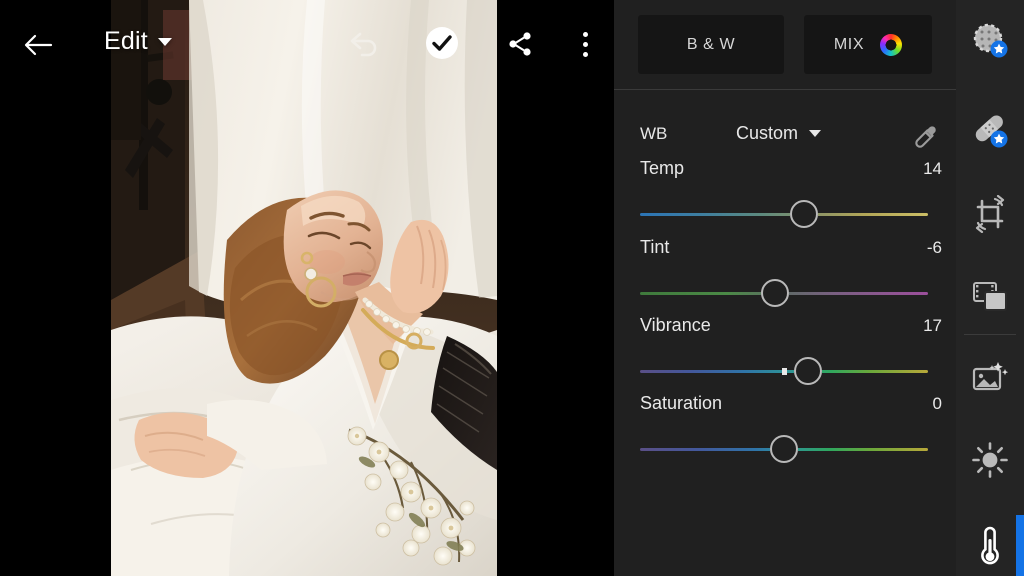 This screenshot has height=576, width=1024. What do you see at coordinates (655, 247) in the screenshot?
I see `slider-label: Tint` at bounding box center [655, 247].